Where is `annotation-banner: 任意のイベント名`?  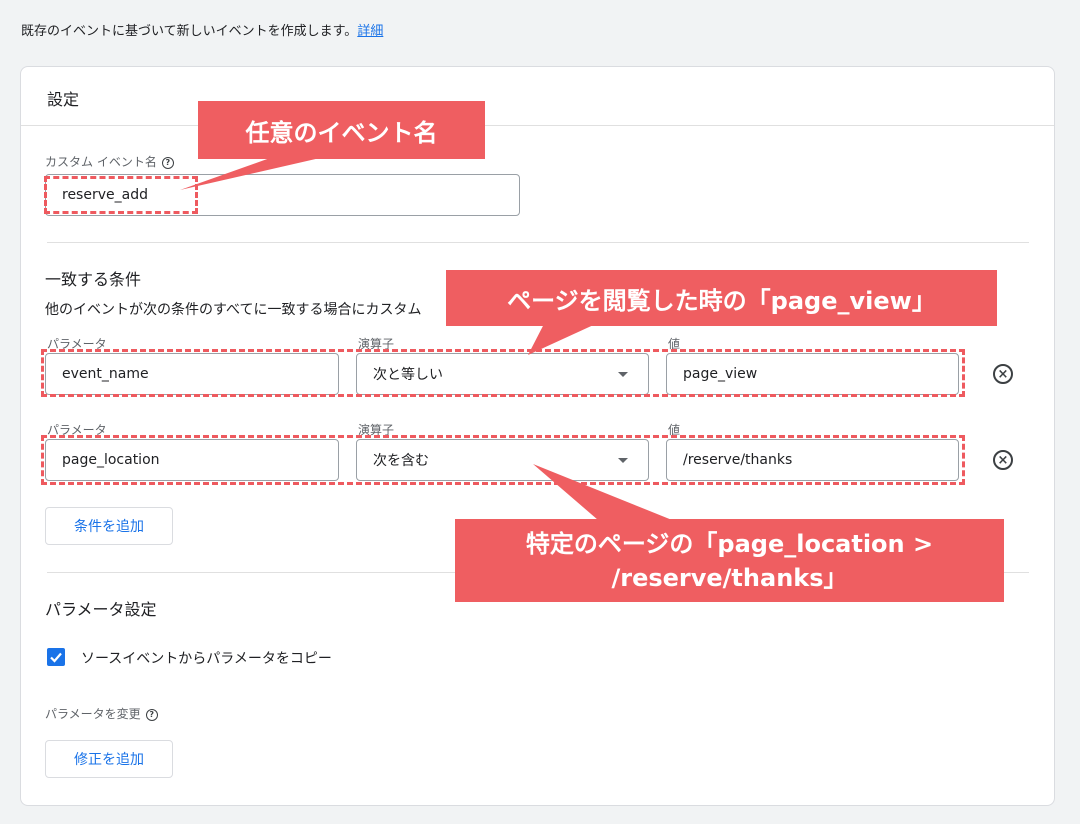 annotation-banner: 任意のイベント名 is located at coordinates (341, 130).